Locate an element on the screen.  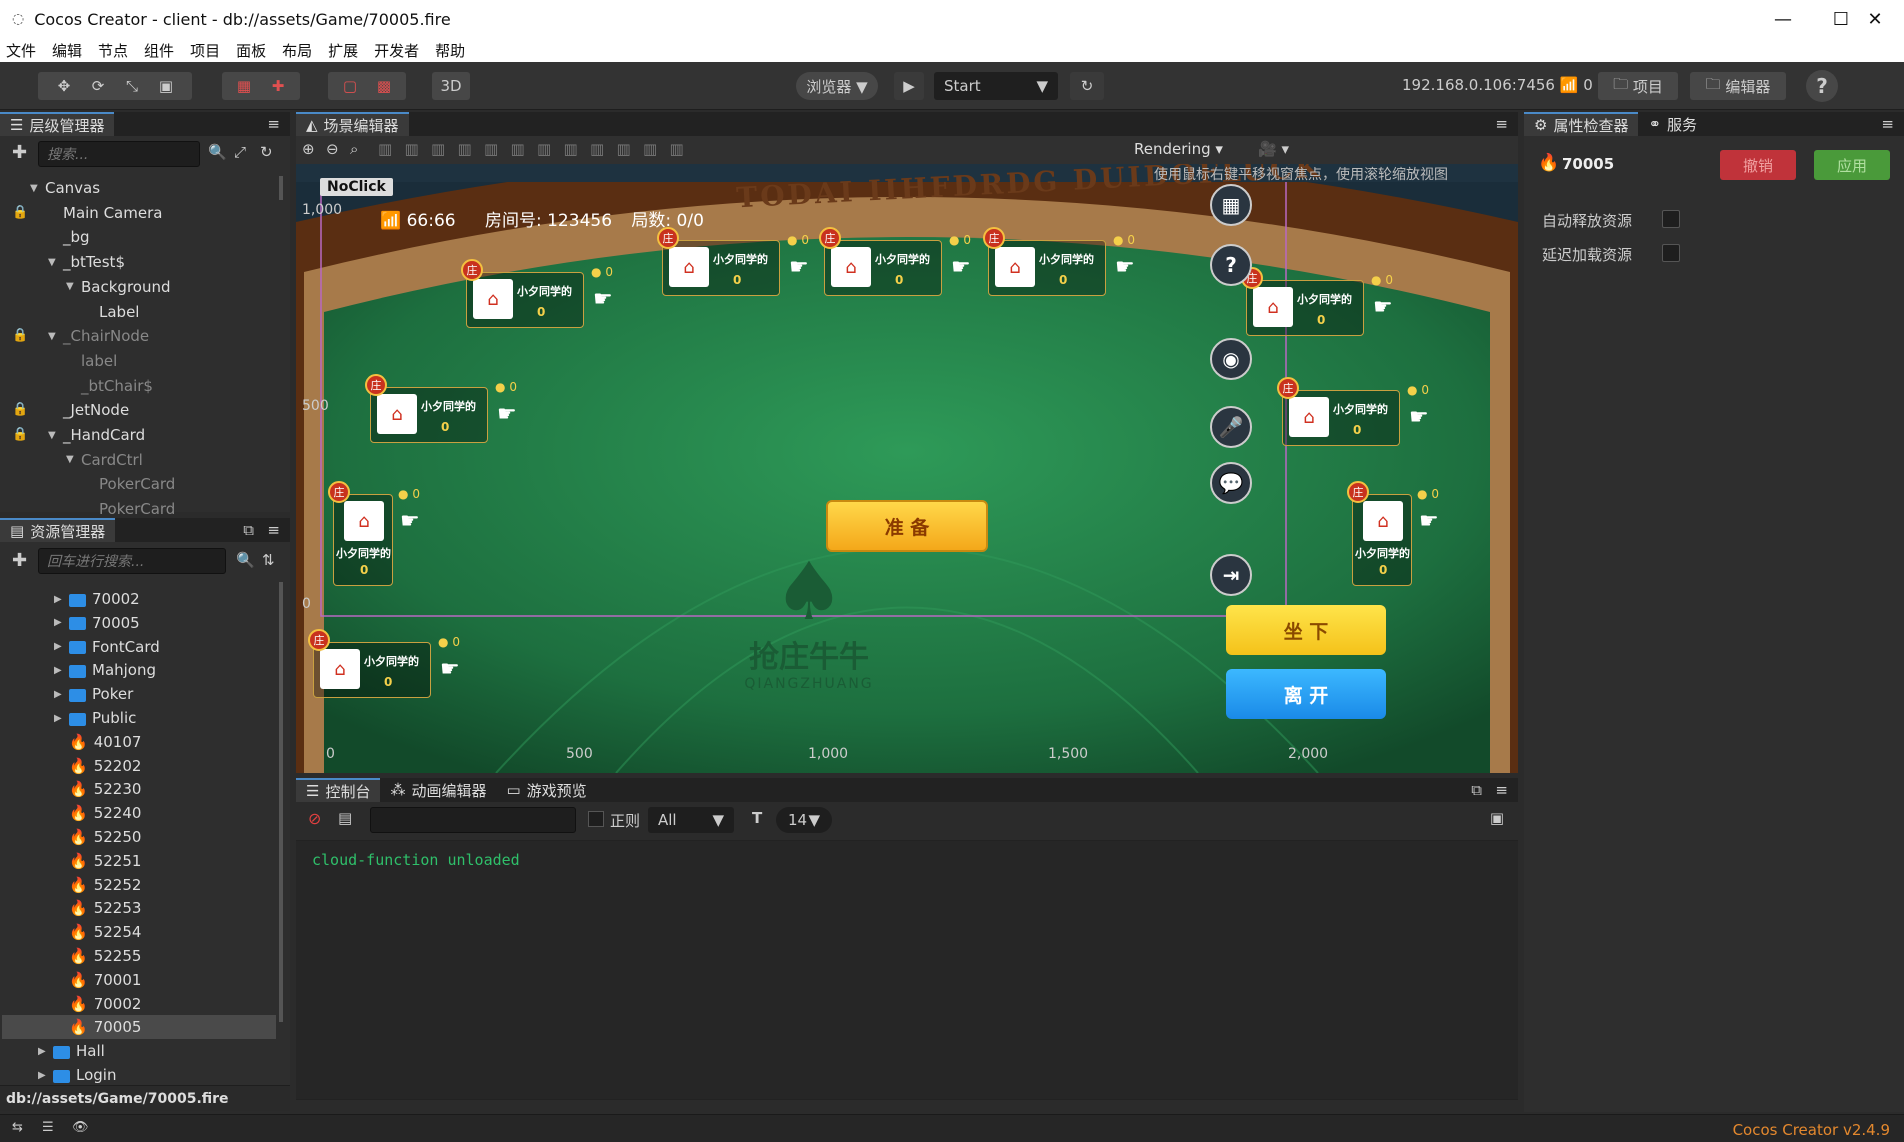
add-node-icon: ✚ is located at coordinates (19, 152).